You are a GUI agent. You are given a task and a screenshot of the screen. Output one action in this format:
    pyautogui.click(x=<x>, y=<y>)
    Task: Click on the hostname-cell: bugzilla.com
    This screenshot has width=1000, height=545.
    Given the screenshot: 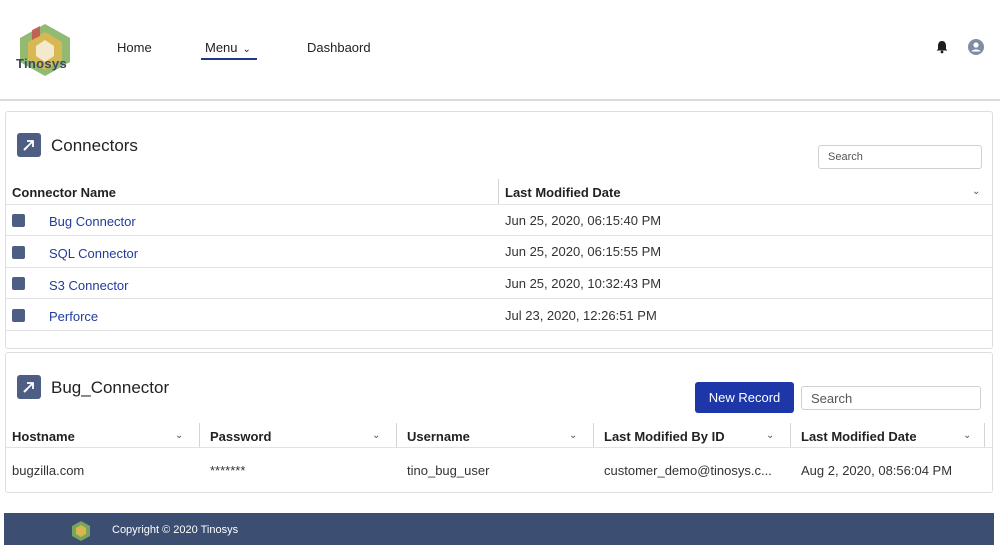 What is the action you would take?
    pyautogui.click(x=48, y=470)
    